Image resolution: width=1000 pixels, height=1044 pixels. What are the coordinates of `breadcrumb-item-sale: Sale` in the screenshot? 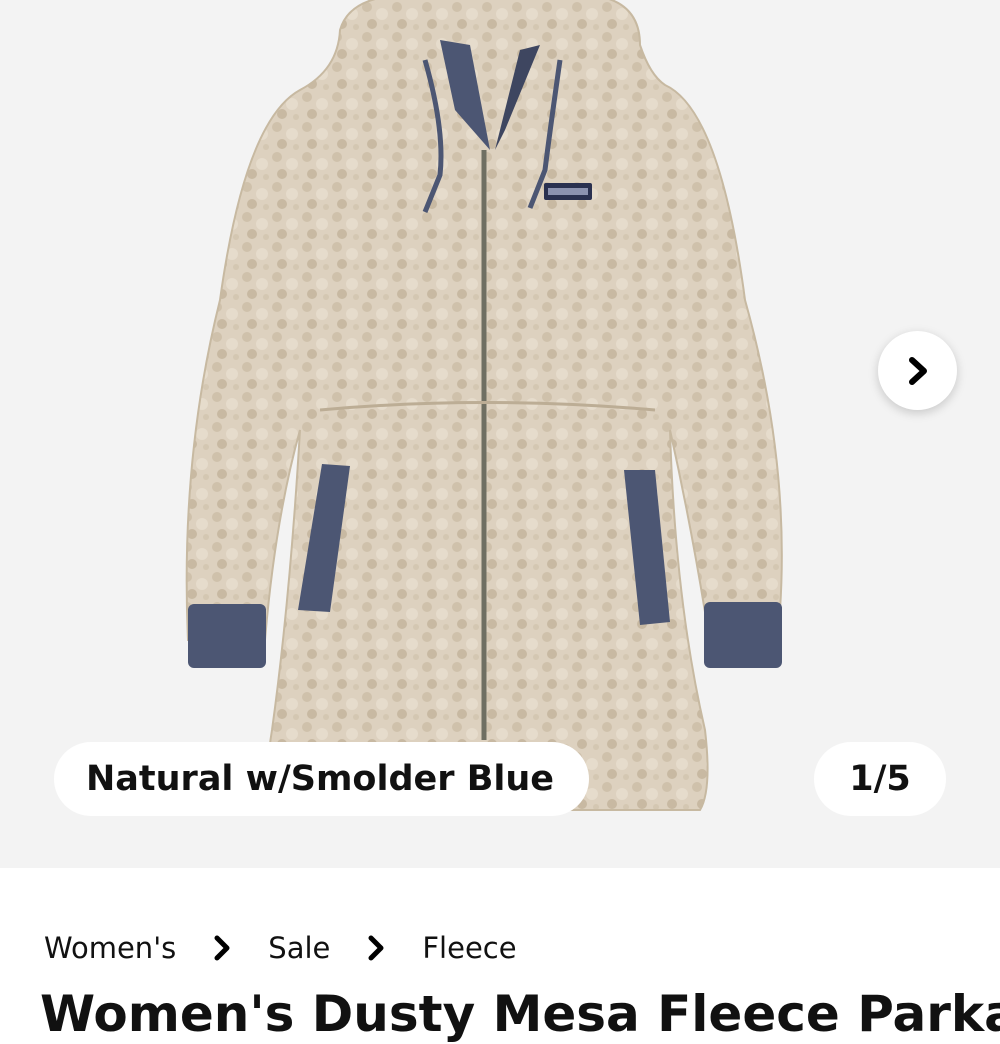 It's located at (299, 948).